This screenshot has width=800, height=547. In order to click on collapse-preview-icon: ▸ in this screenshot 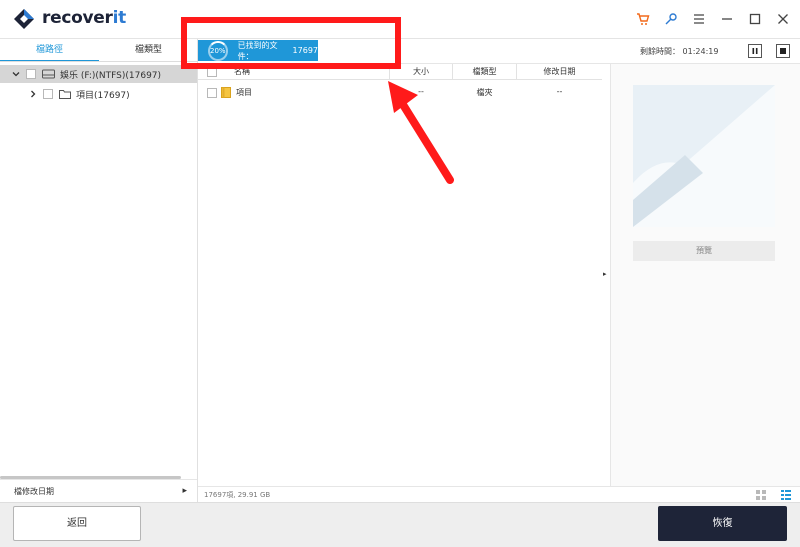, I will do `click(605, 274)`.